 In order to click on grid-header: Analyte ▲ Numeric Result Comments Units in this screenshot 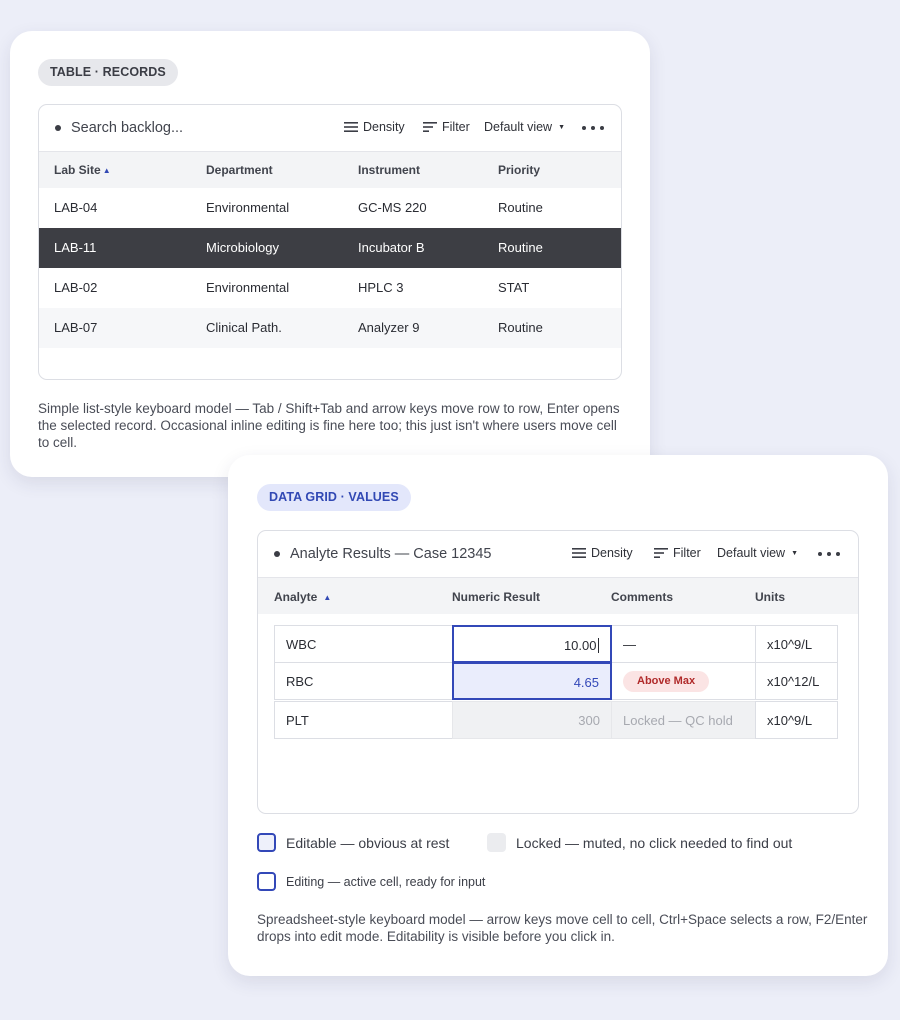, I will do `click(558, 596)`.